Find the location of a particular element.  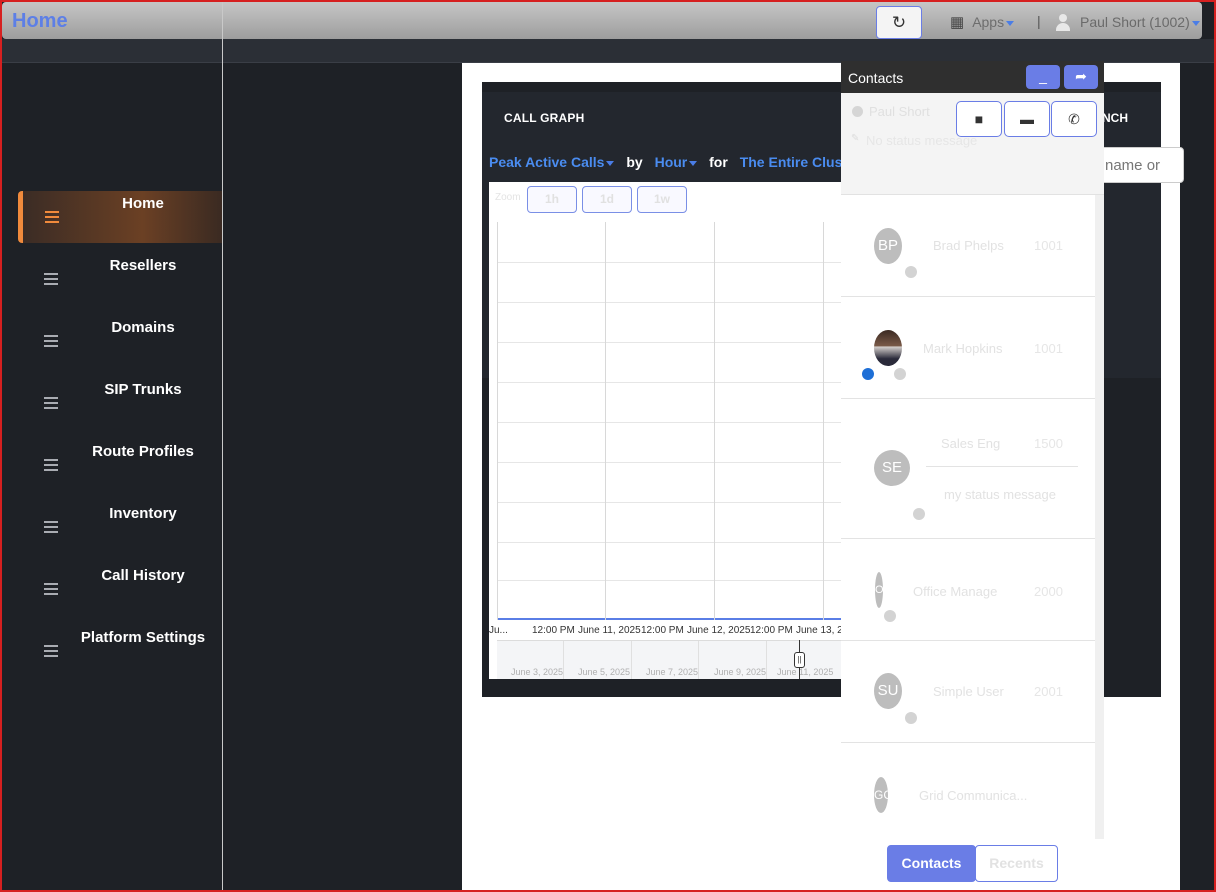

divider is located at coordinates (1002, 466).